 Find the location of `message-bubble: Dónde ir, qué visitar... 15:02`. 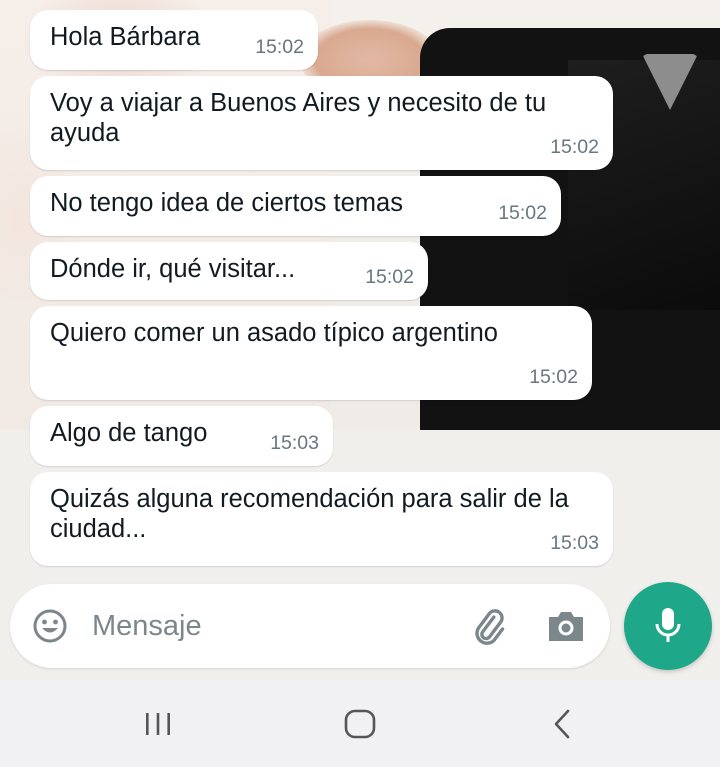

message-bubble: Dónde ir, qué visitar... 15:02 is located at coordinates (229, 271).